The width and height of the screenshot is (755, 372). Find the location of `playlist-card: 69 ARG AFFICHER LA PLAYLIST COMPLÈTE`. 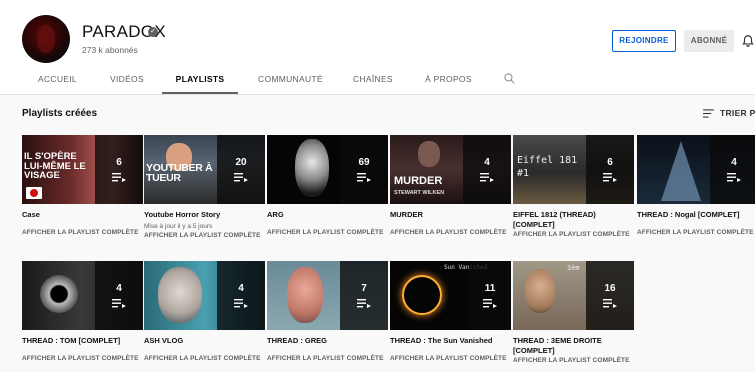

playlist-card: 69 ARG AFFICHER LA PLAYLIST COMPLÈTE is located at coordinates (327, 185).